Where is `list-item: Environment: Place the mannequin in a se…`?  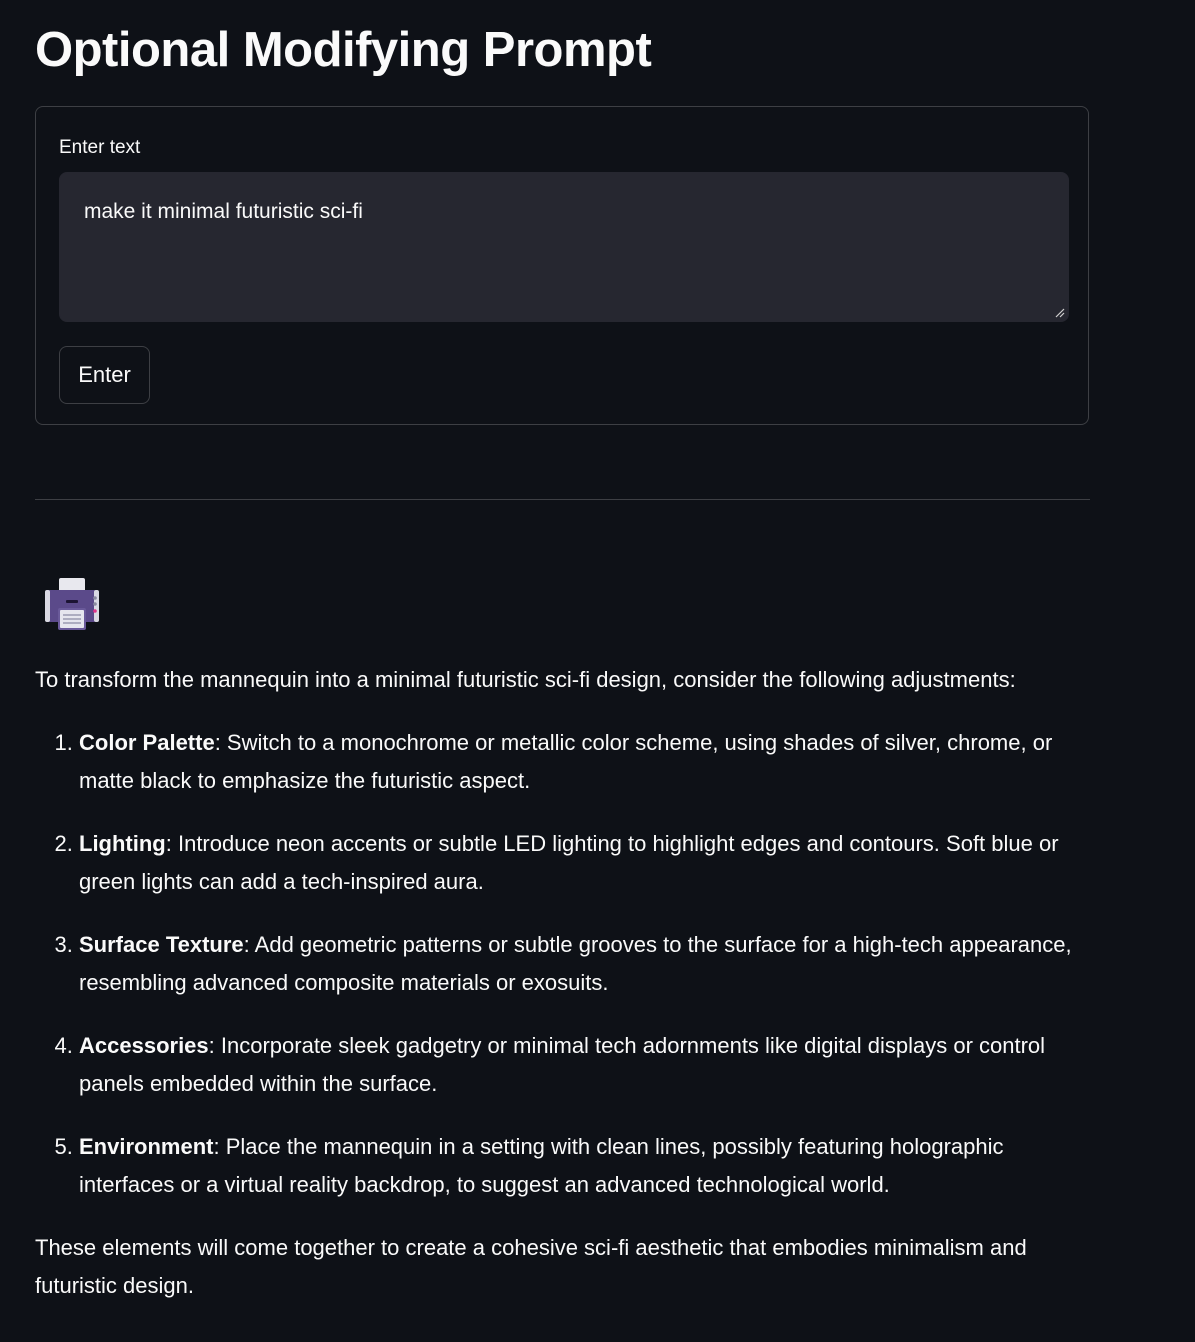
list-item: Environment: Place the mannequin in a se… is located at coordinates (587, 1166).